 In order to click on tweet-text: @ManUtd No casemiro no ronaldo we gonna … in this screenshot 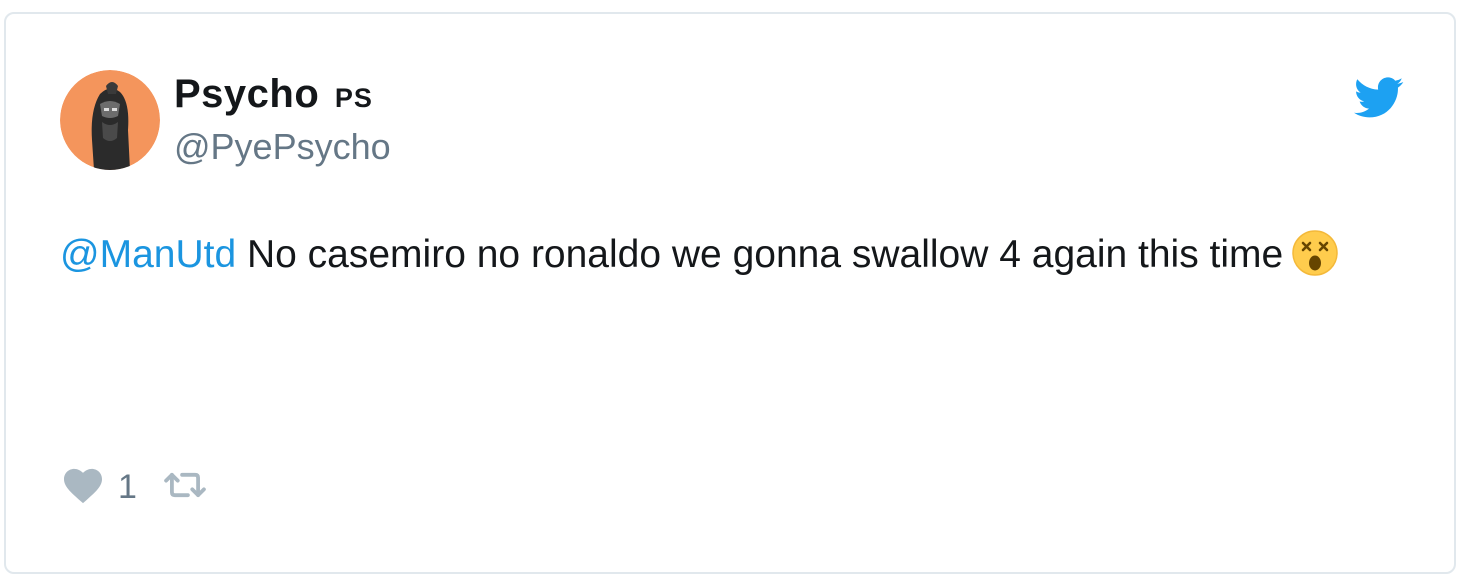, I will do `click(720, 255)`.